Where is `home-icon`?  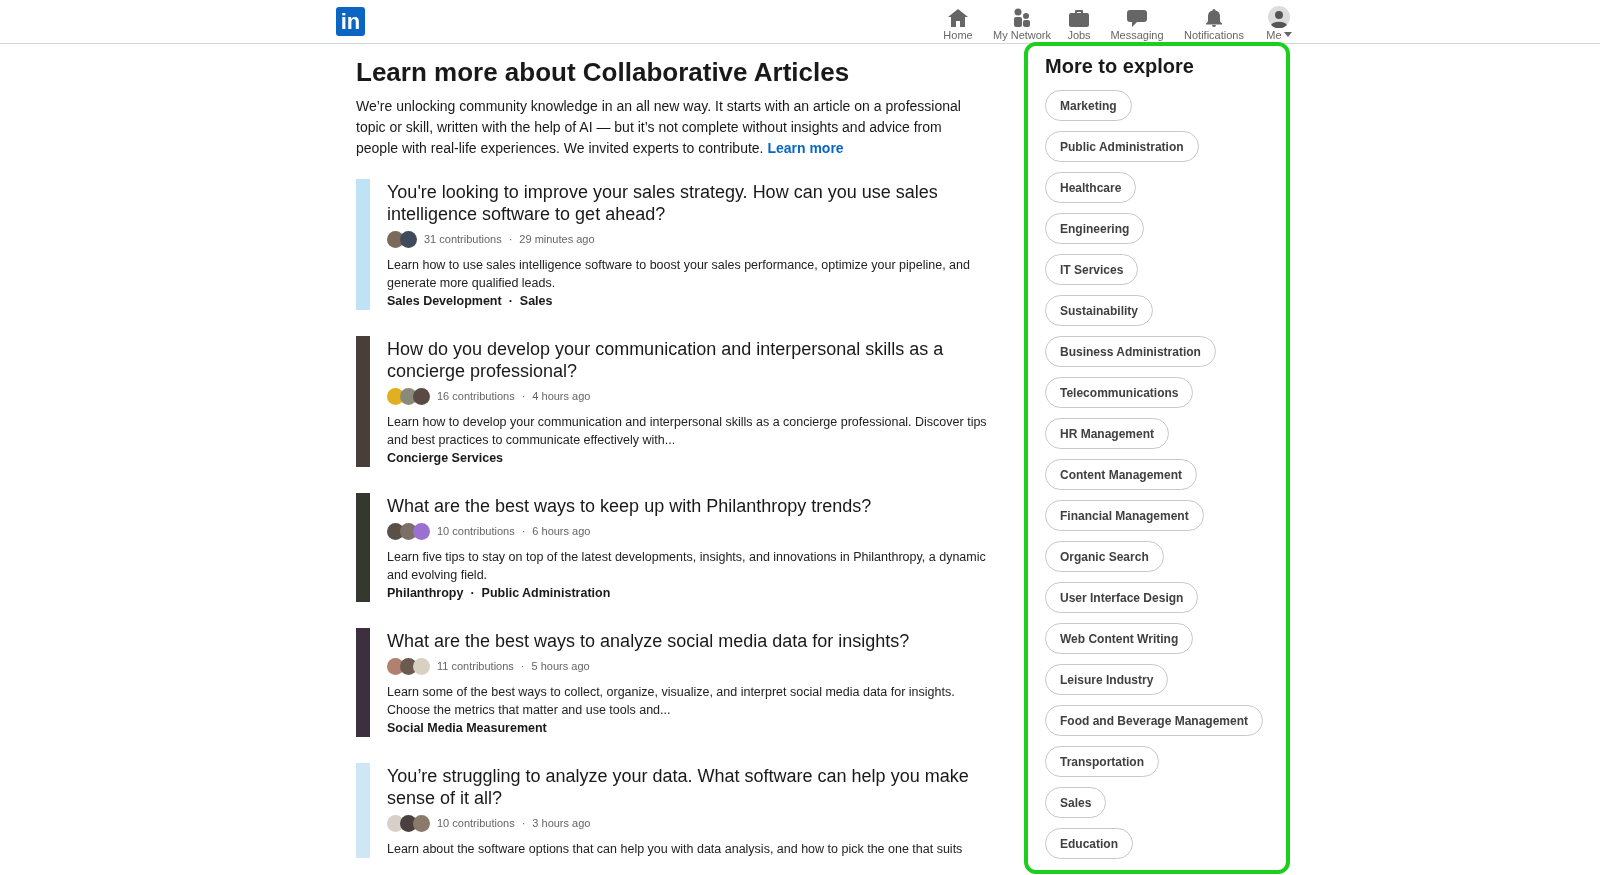
home-icon is located at coordinates (958, 17).